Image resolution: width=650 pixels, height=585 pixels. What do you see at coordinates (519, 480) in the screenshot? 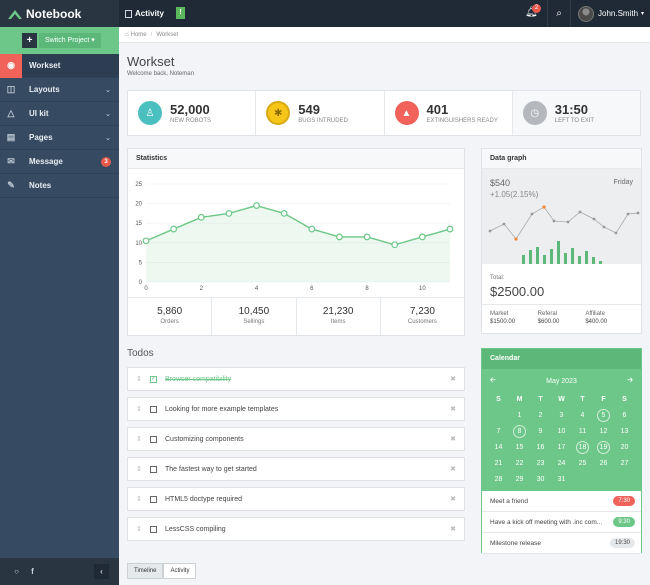
I see `calendar-day: 29` at bounding box center [519, 480].